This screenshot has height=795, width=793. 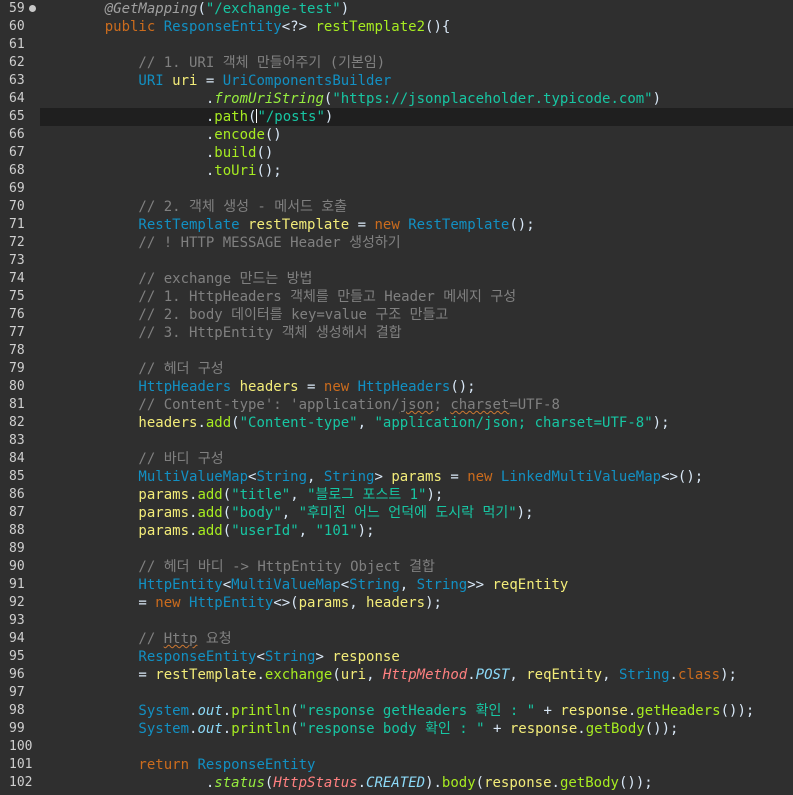 I want to click on code-line: 95 ResponseEntity<String> response, so click(x=396, y=657).